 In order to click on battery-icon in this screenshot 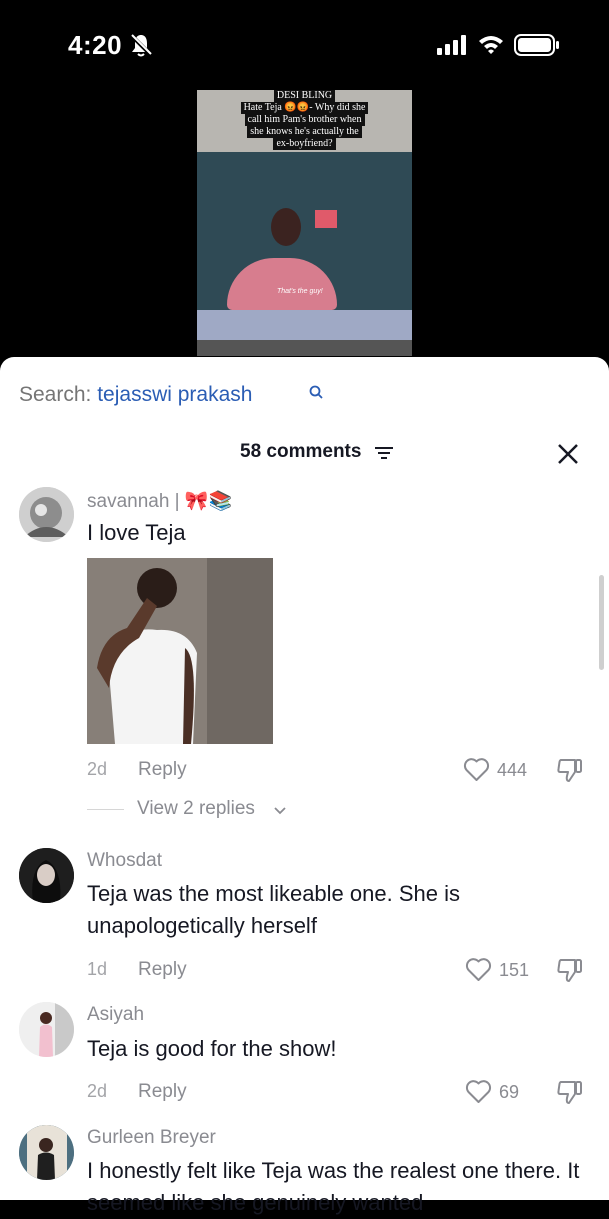, I will do `click(537, 47)`.